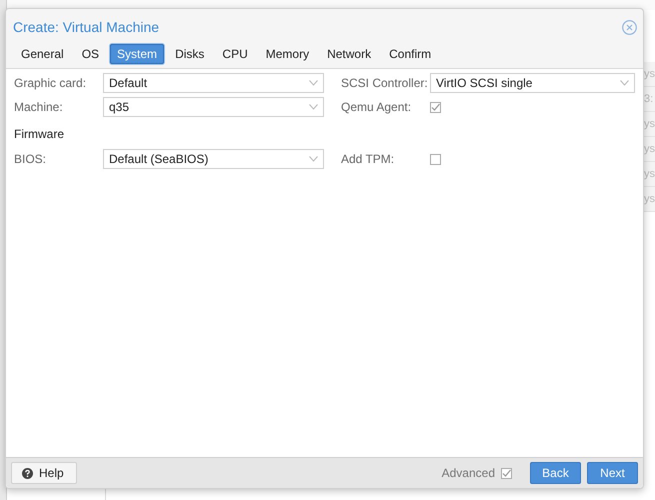  Describe the element at coordinates (213, 83) in the screenshot. I see `dropdown-field: Default` at that location.